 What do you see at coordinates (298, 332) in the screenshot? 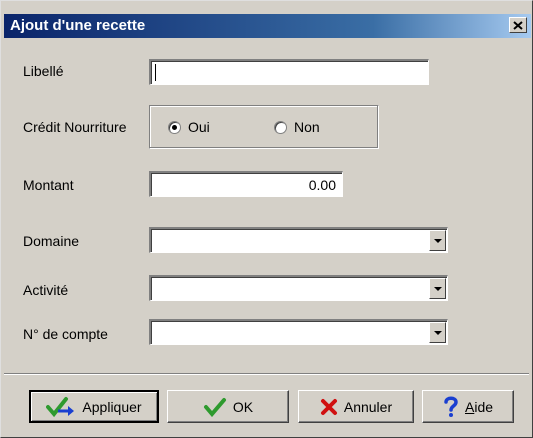
I see `compte-select` at bounding box center [298, 332].